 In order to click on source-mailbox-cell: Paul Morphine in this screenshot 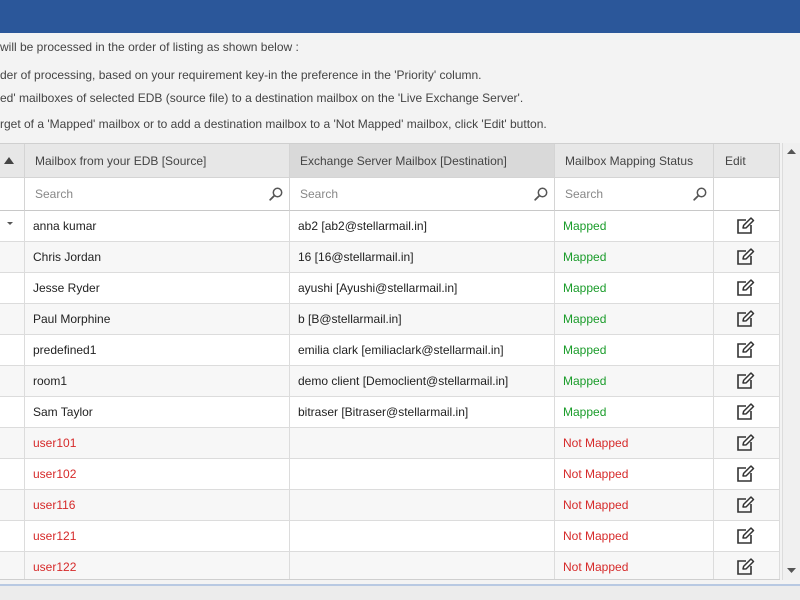, I will do `click(157, 319)`.